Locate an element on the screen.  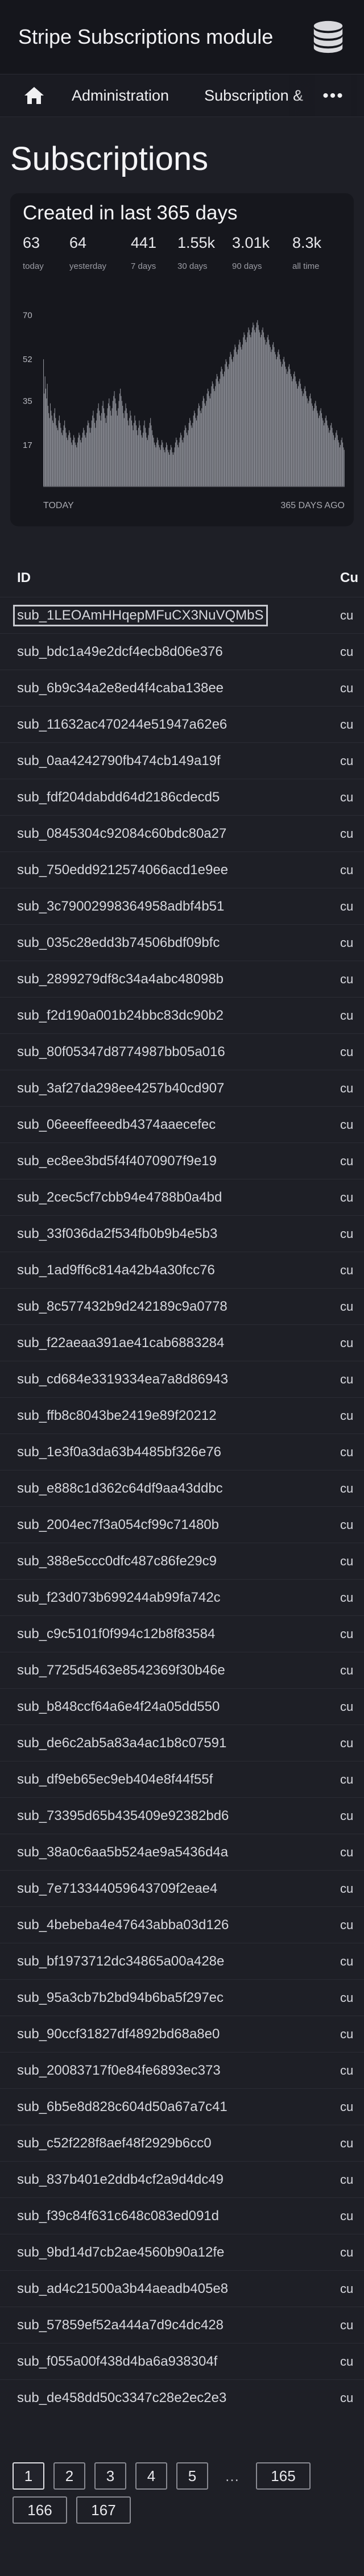
subscription-id-link: sub_de458dd50c3347c28e2ec2e3 is located at coordinates (121, 2398).